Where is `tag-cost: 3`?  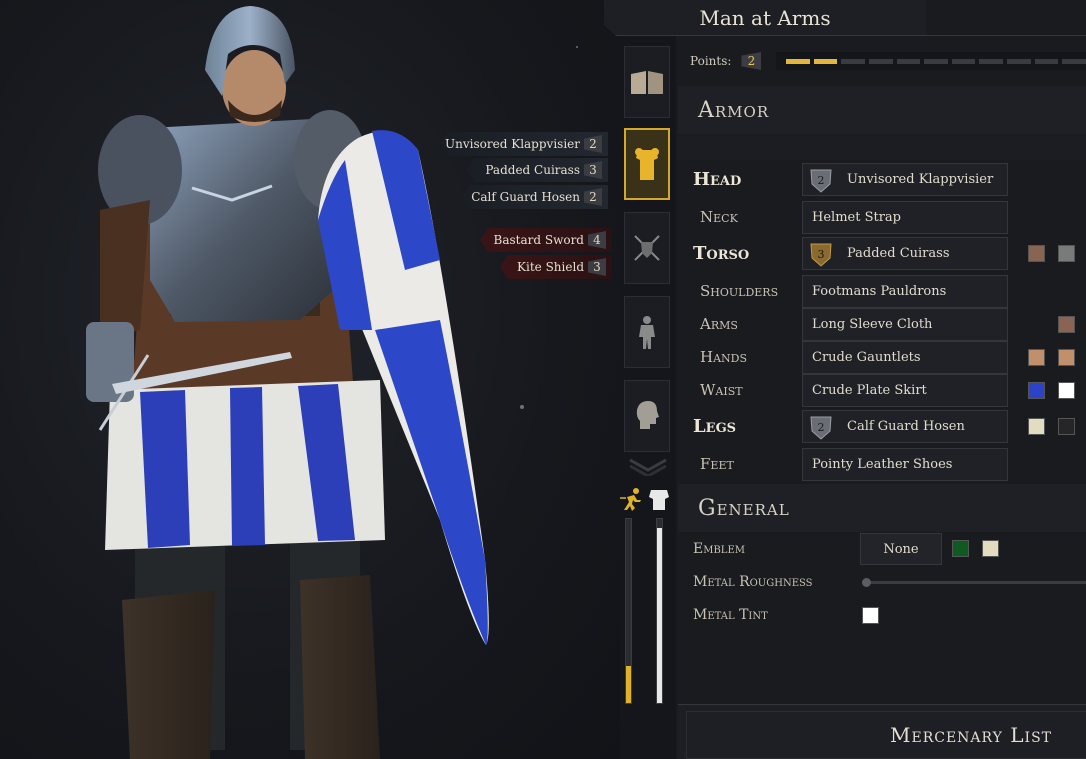
tag-cost: 3 is located at coordinates (593, 170).